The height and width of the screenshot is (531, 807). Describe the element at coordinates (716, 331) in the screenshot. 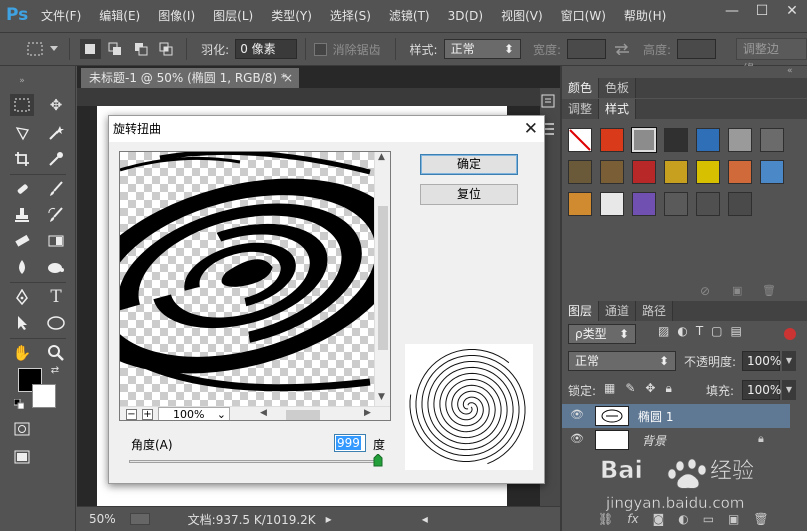

I see `shape-filter-icon: ▢` at that location.